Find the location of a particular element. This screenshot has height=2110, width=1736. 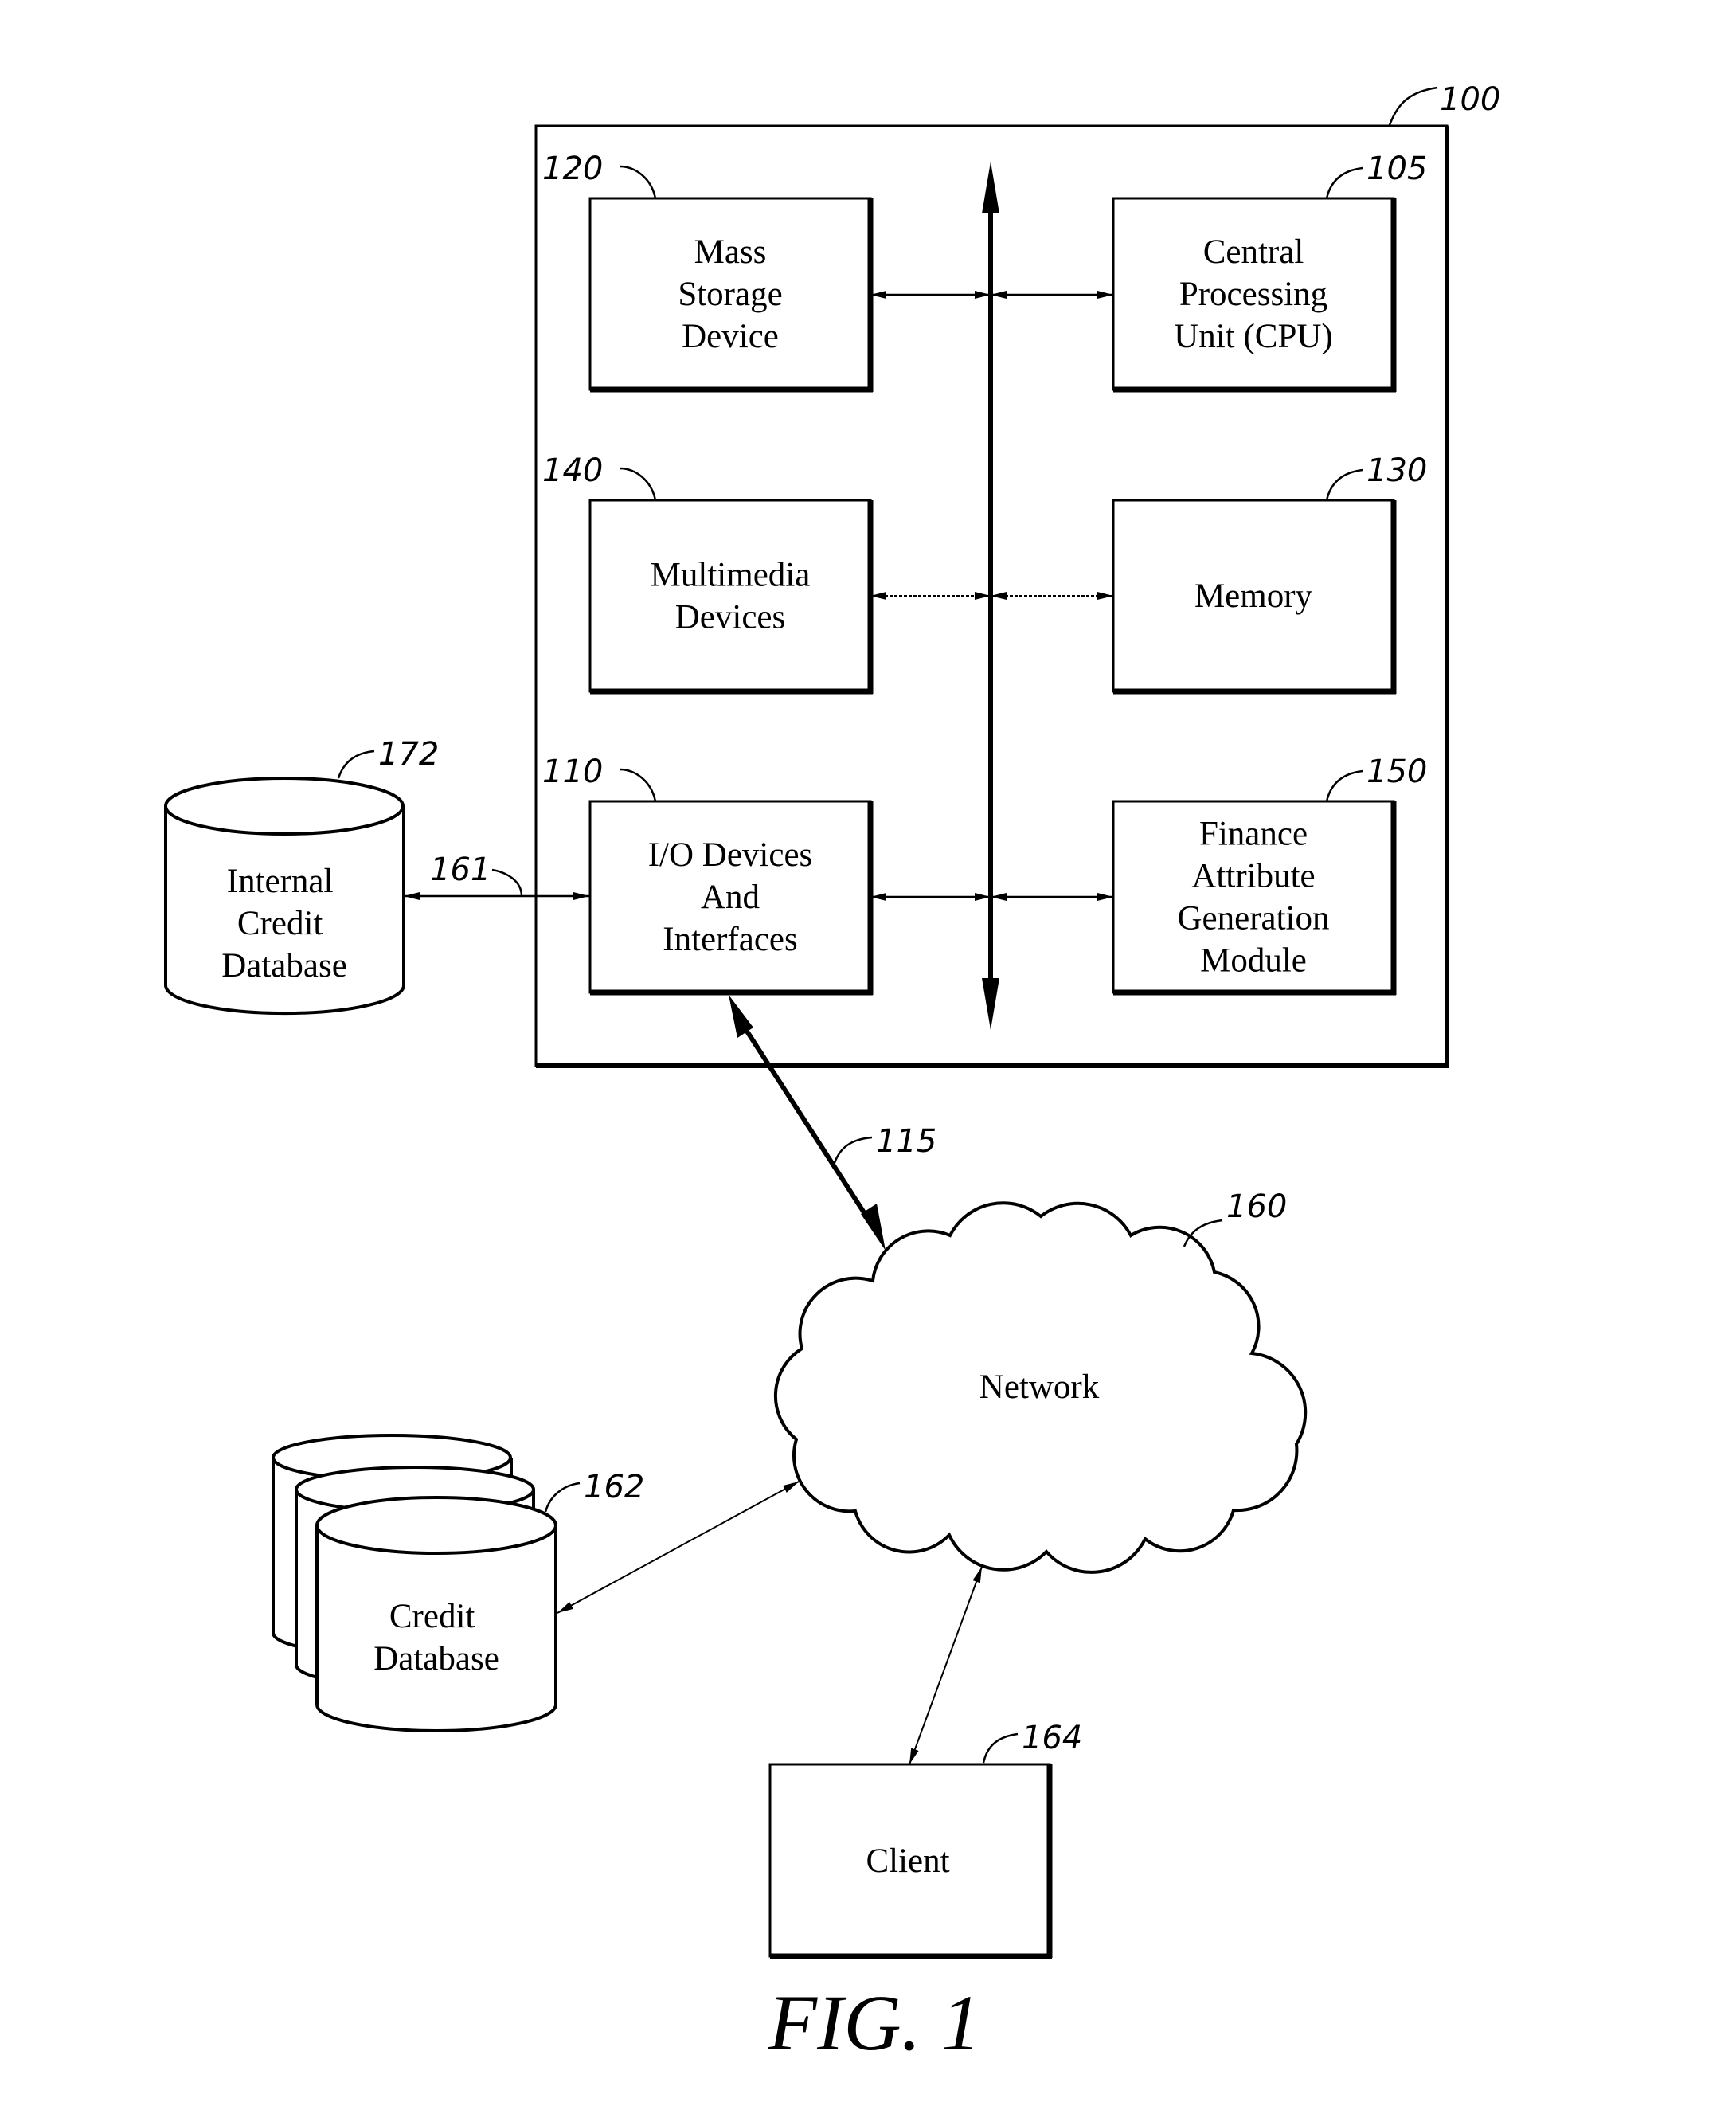

component-label-line: Memory is located at coordinates (1254, 596).